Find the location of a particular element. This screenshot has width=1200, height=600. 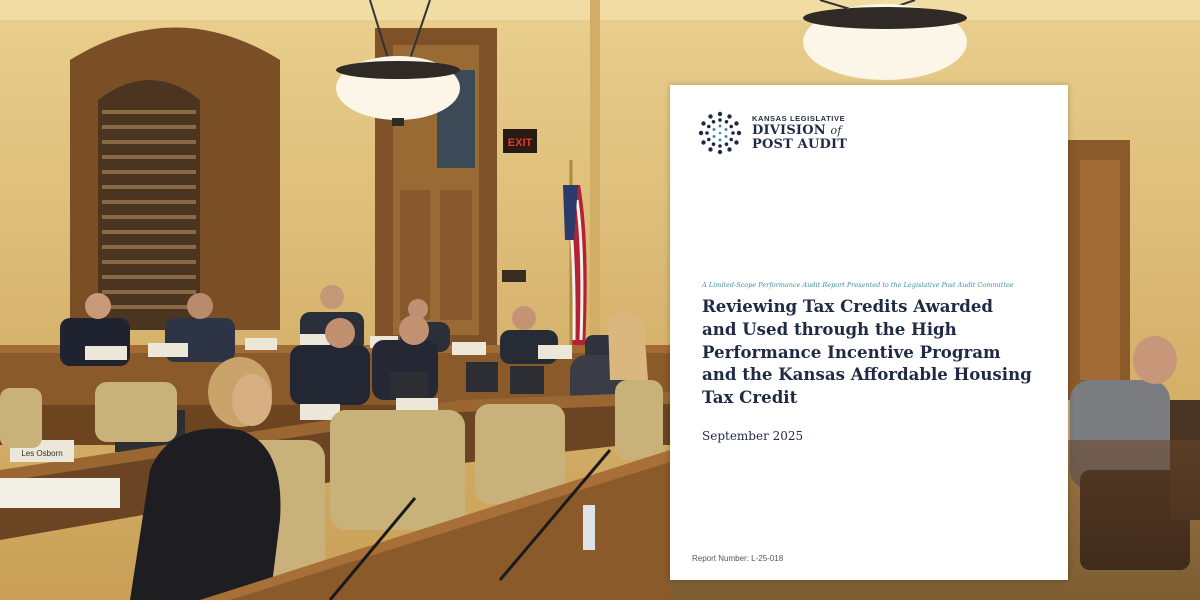

logo-line-3: POST AUDIT is located at coordinates (800, 145).